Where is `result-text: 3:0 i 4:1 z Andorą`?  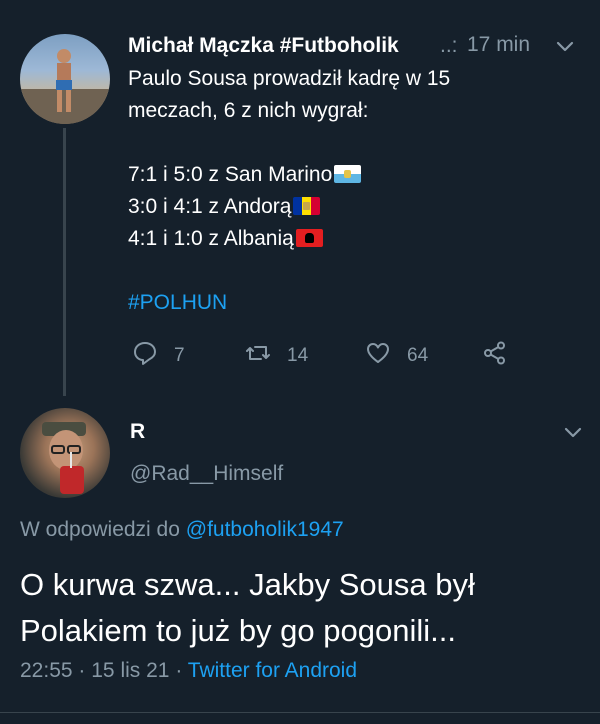
result-text: 3:0 i 4:1 z Andorą is located at coordinates (210, 206).